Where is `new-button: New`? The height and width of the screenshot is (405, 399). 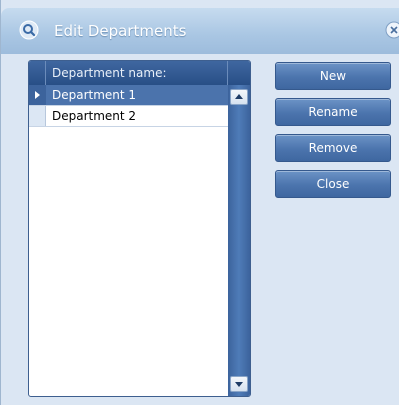
new-button: New is located at coordinates (333, 76).